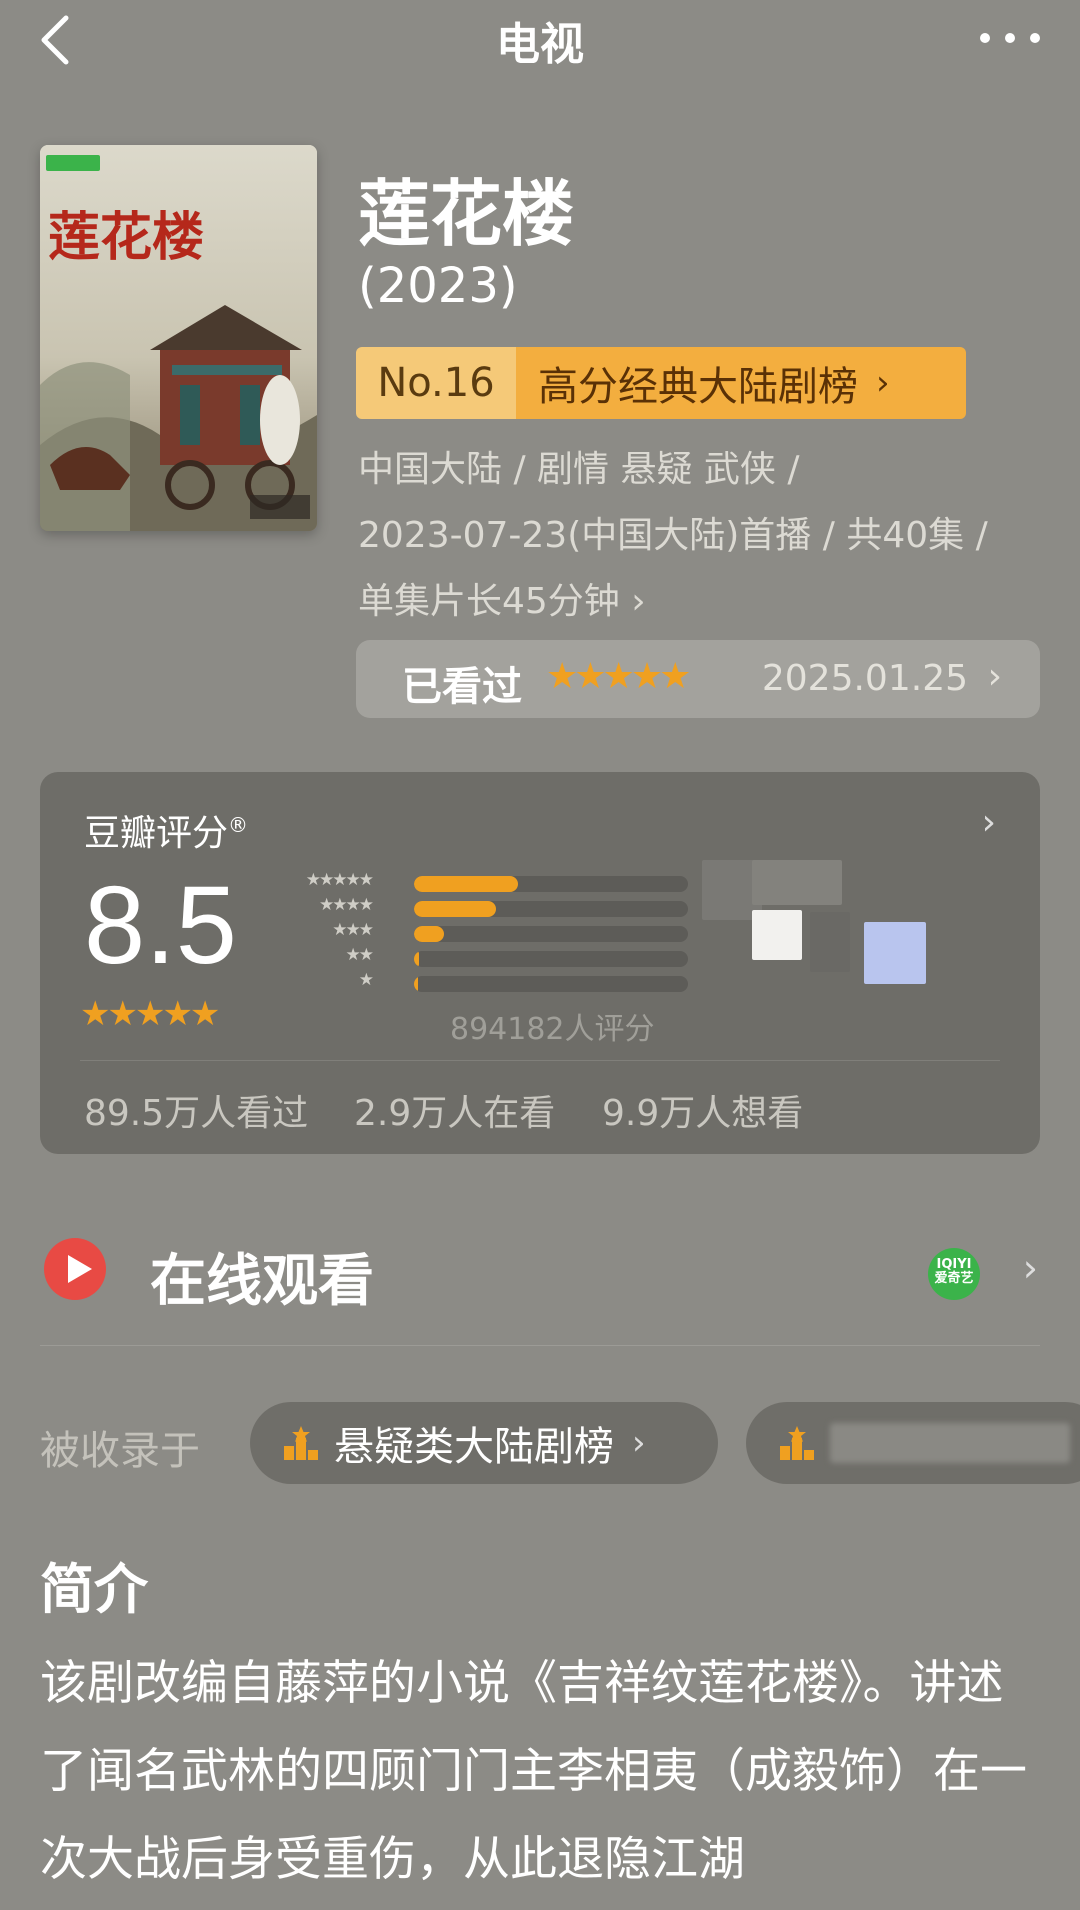 This screenshot has height=1910, width=1080. Describe the element at coordinates (156, 833) in the screenshot. I see `rating-source-name: 豆瓣评分` at that location.